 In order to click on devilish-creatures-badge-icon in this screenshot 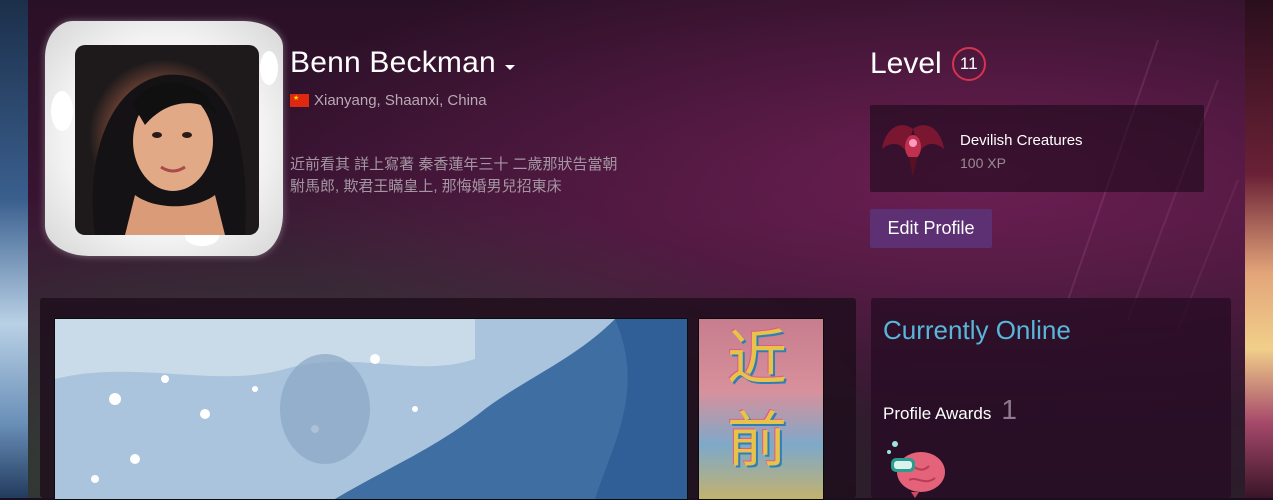, I will do `click(913, 151)`.